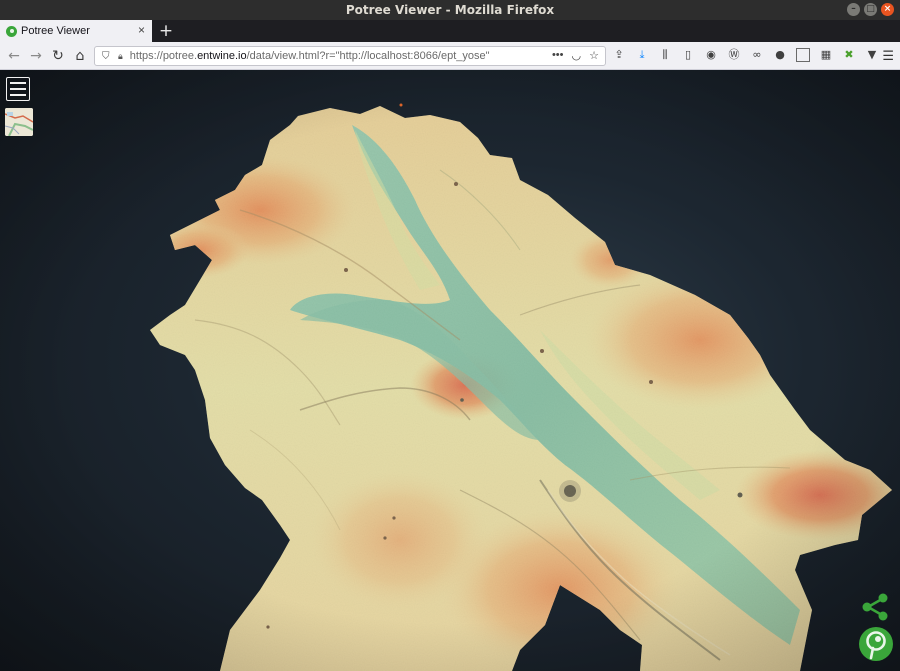 This screenshot has width=900, height=671. Describe the element at coordinates (849, 55) in the screenshot. I see `puzzle-extension-icon: ✖` at that location.